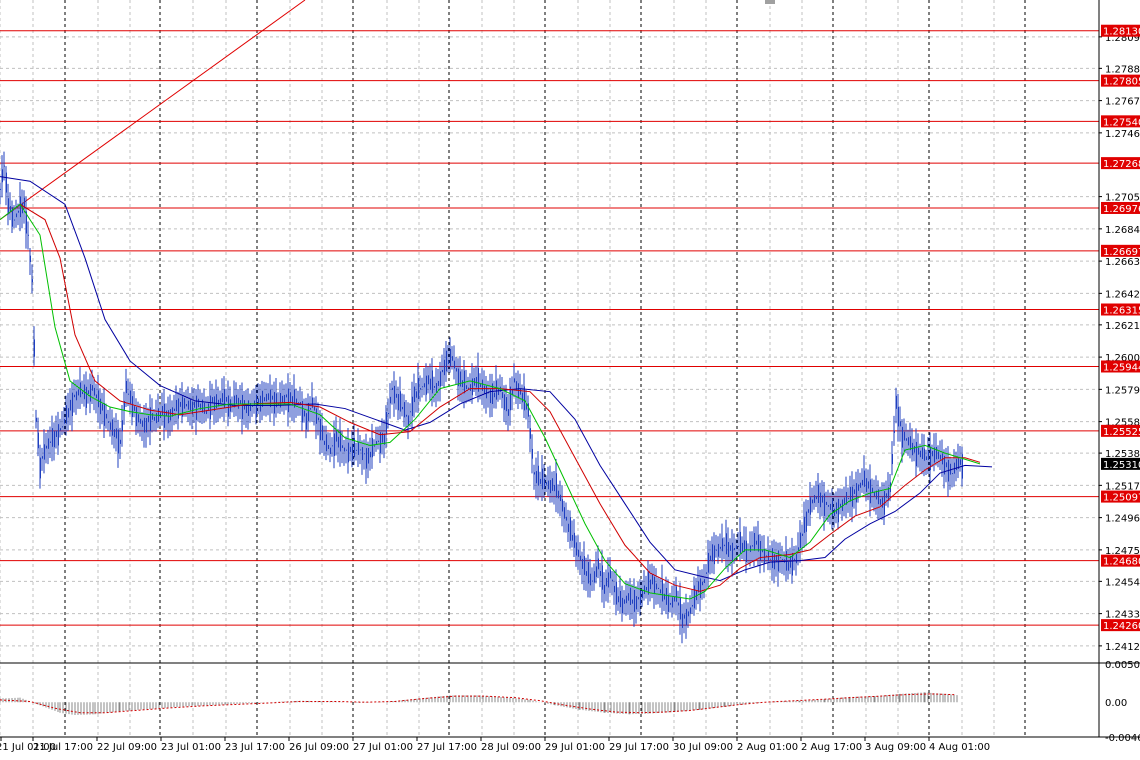 The image size is (1140, 760). What do you see at coordinates (447, 747) in the screenshot?
I see `time-tick-label: 27 Jul 17:00` at bounding box center [447, 747].